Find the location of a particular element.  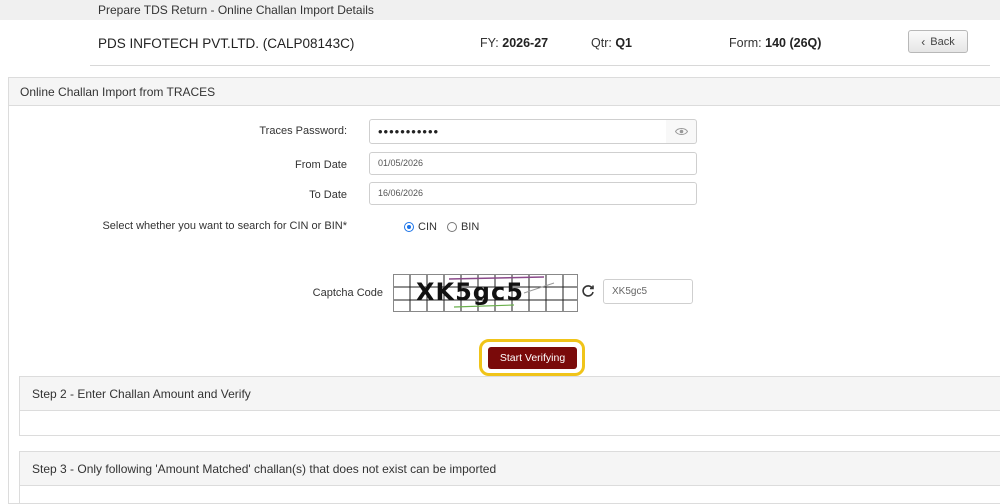

form-value: 140 (26Q) is located at coordinates (793, 43).